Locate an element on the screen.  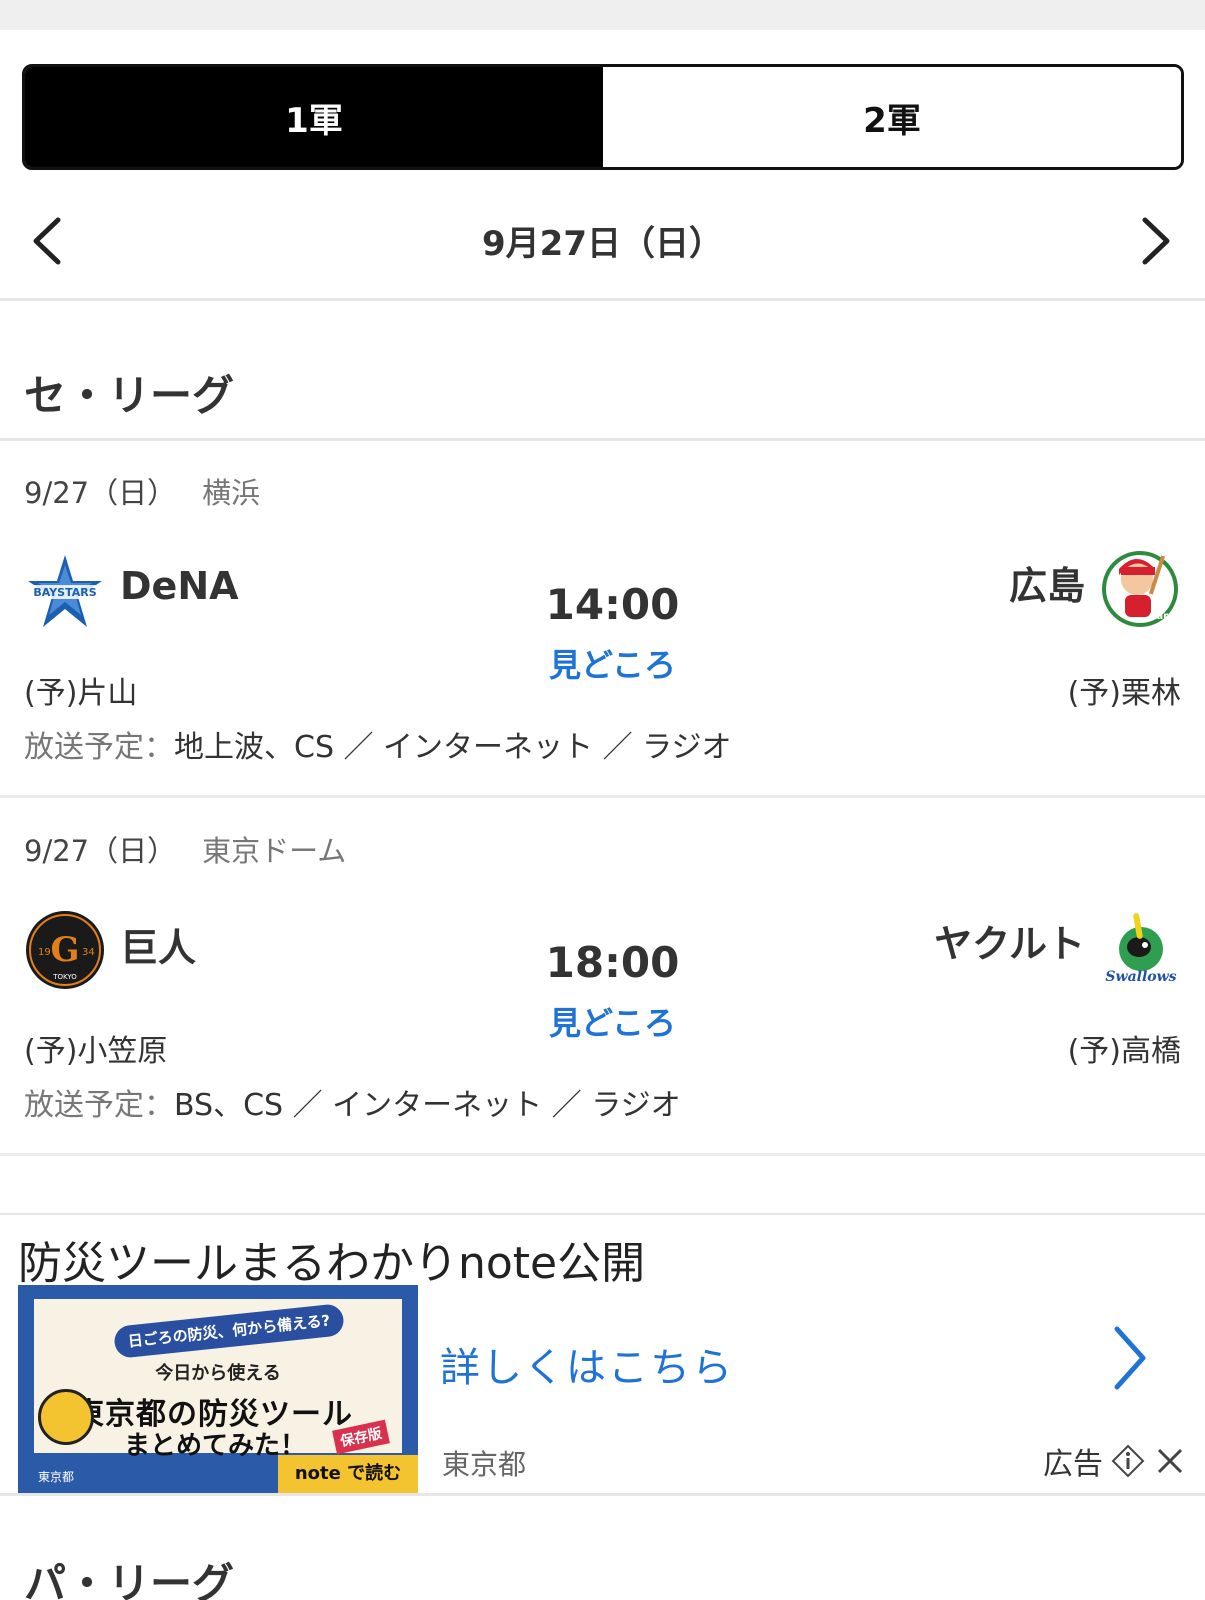
broadcast-info: 放送予定：BS、CS ／ インターネット ／ ラジオ is located at coordinates (352, 1102).